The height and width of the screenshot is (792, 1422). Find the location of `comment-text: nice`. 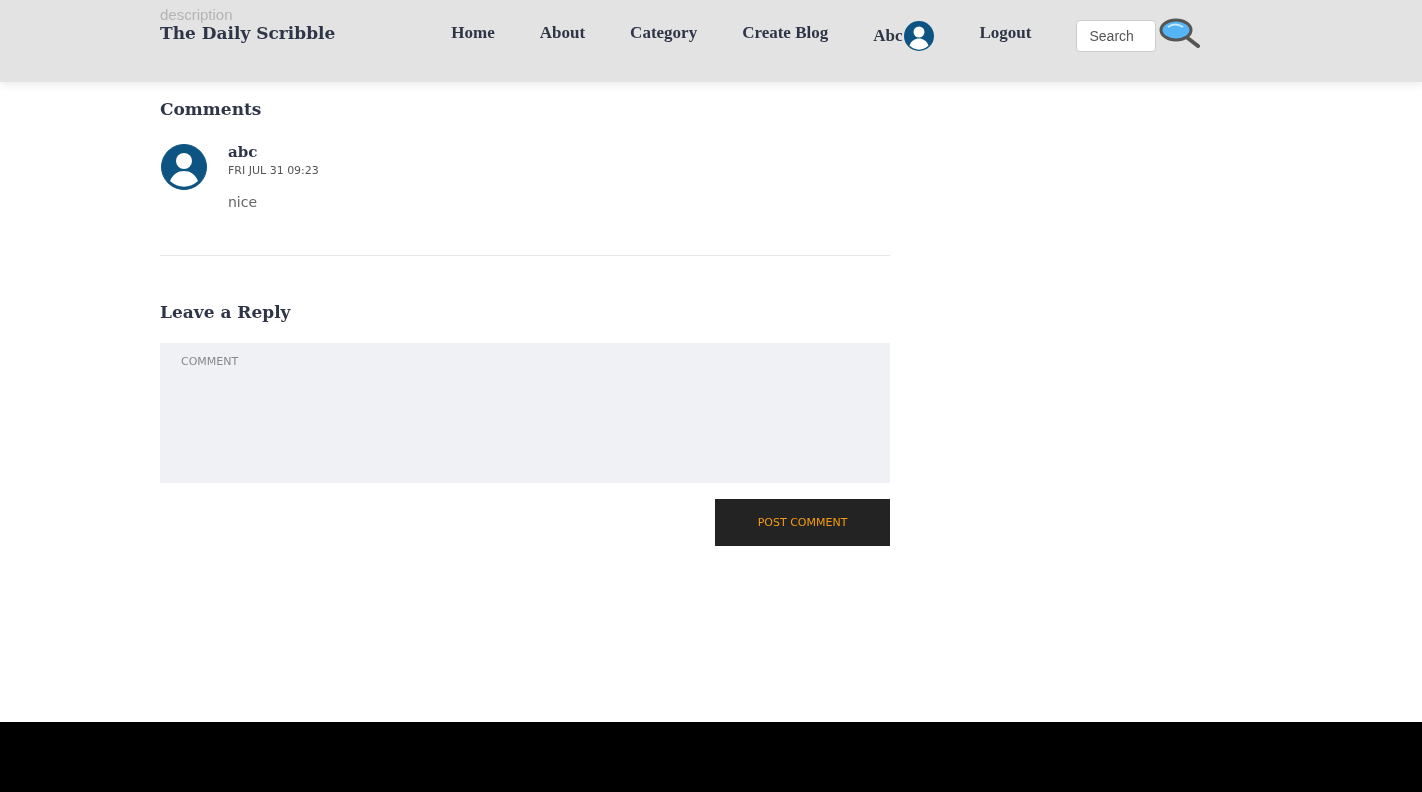

comment-text: nice is located at coordinates (243, 202).